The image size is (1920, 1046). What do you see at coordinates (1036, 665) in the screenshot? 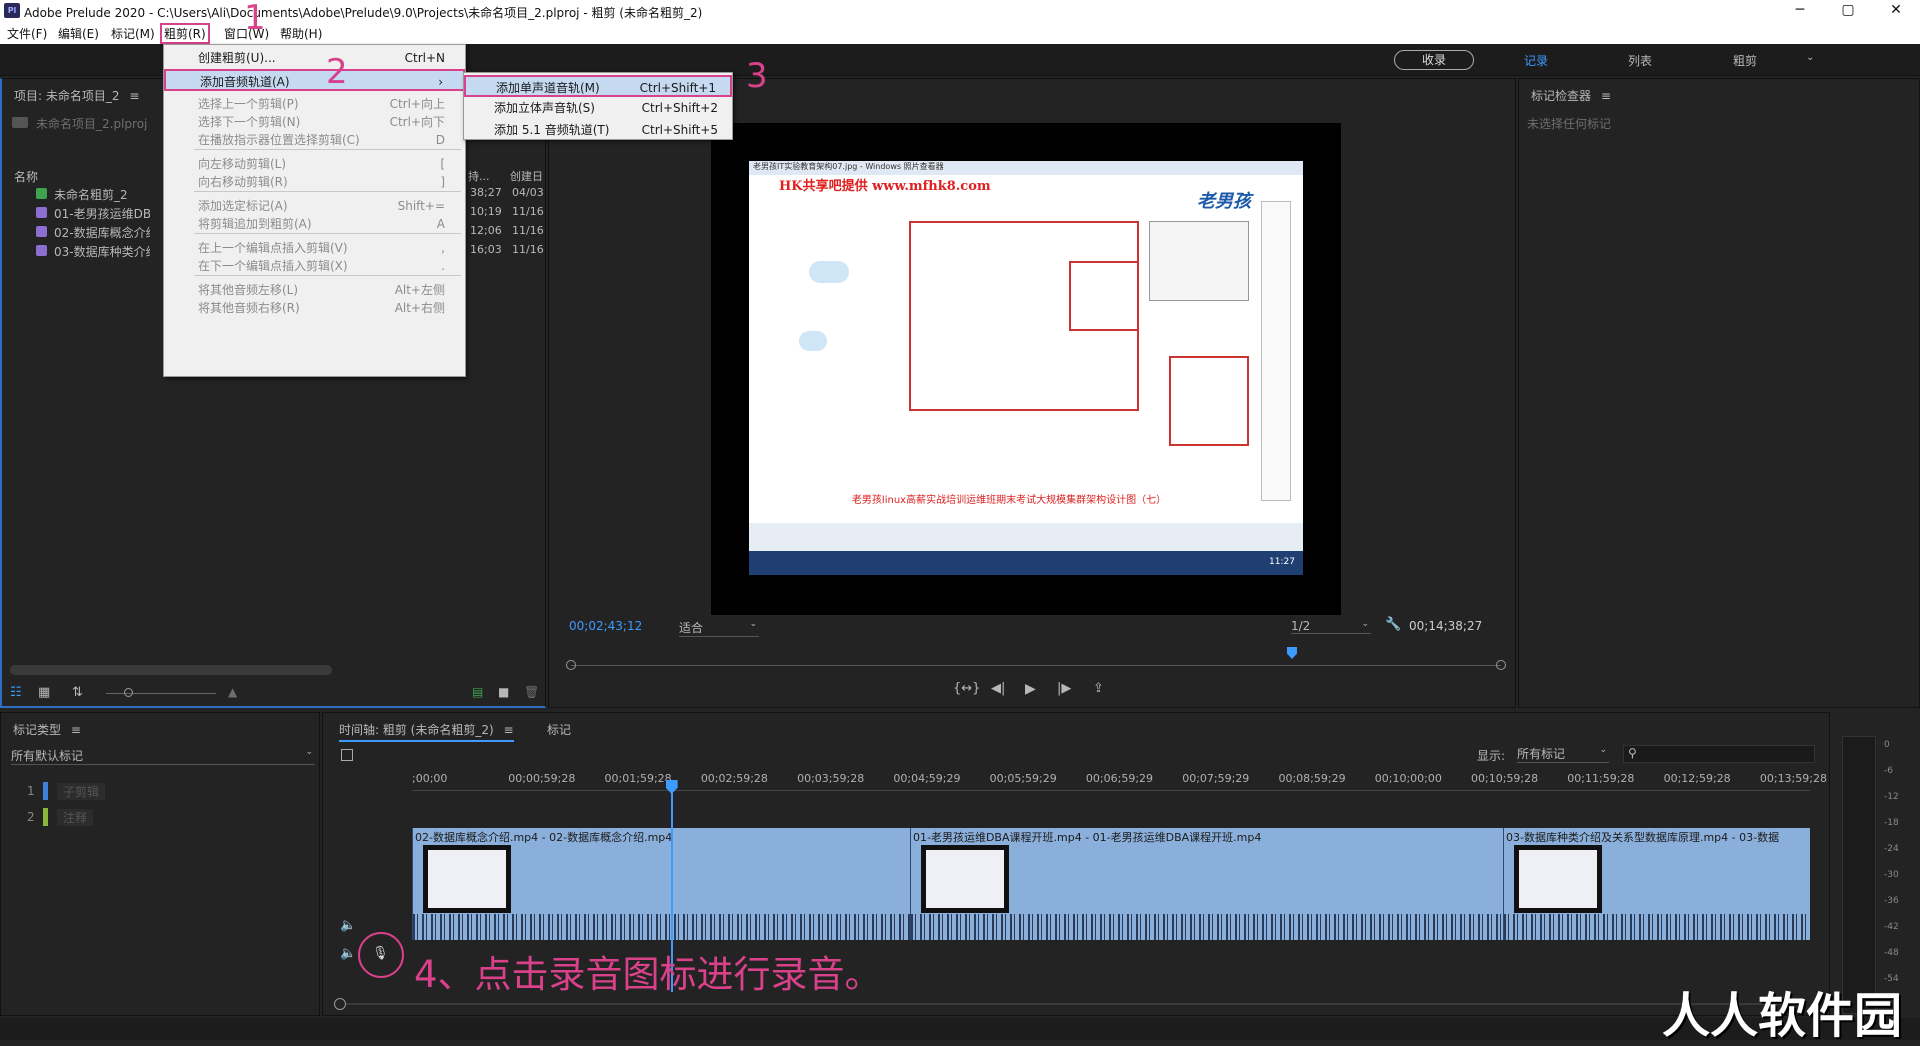
I see `scrub-bar` at bounding box center [1036, 665].